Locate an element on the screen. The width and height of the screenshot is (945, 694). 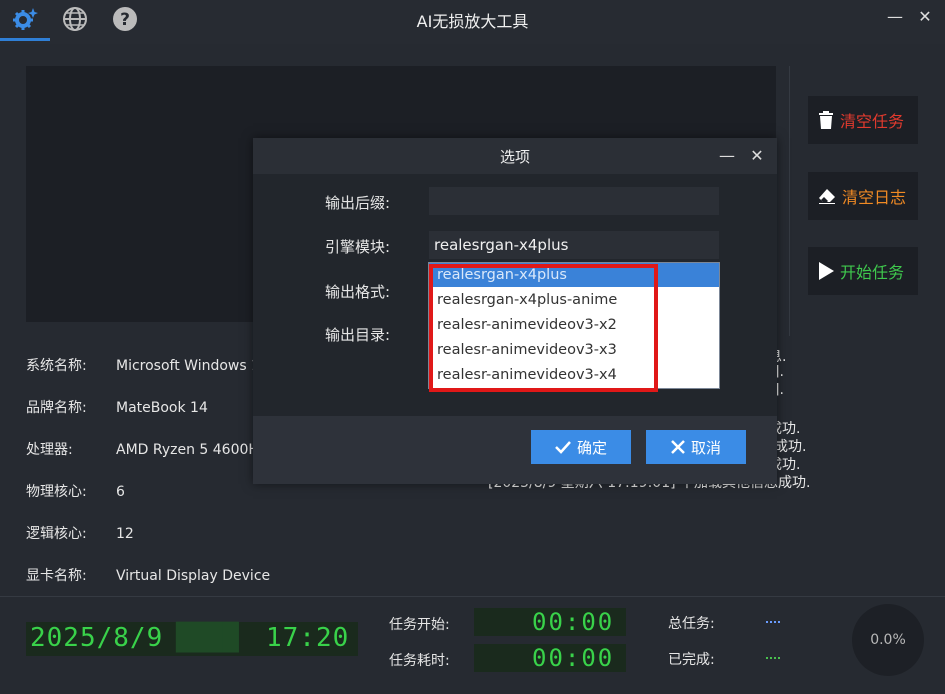
output-dir-label: 输出目录: is located at coordinates (358, 335).